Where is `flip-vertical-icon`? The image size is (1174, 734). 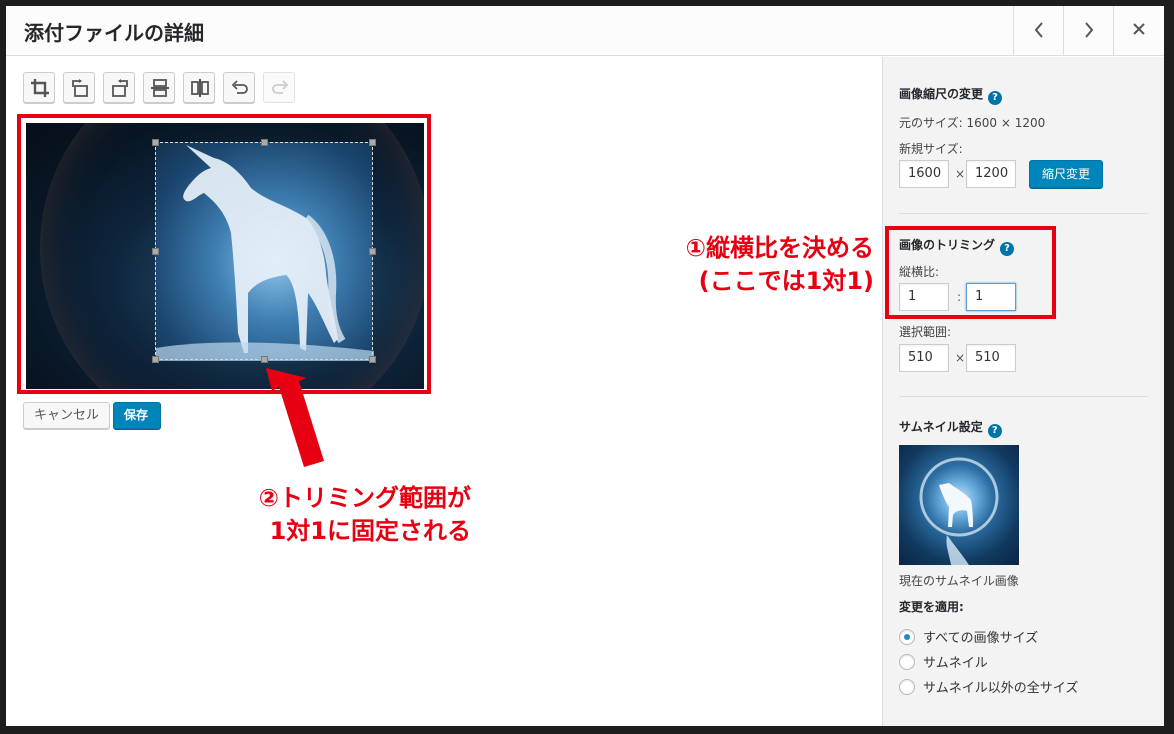
flip-vertical-icon is located at coordinates (160, 88).